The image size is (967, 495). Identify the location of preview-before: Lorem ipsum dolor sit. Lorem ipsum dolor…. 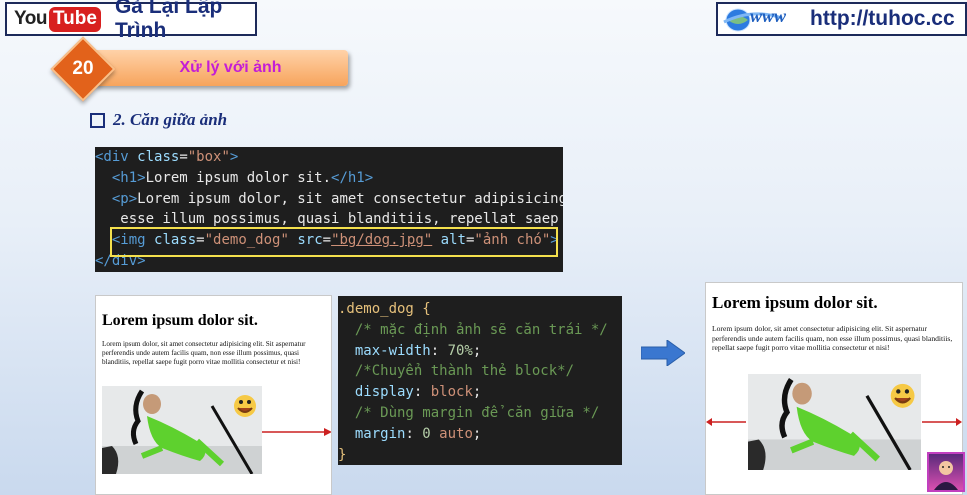
(213, 395).